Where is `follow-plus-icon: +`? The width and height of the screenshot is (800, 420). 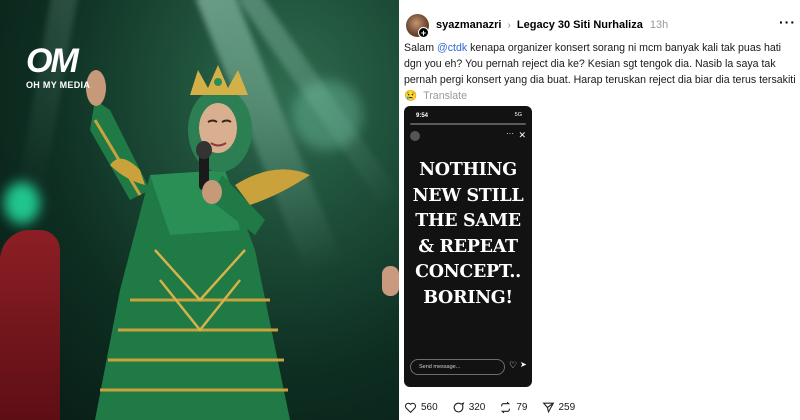
follow-plus-icon: + is located at coordinates (423, 32).